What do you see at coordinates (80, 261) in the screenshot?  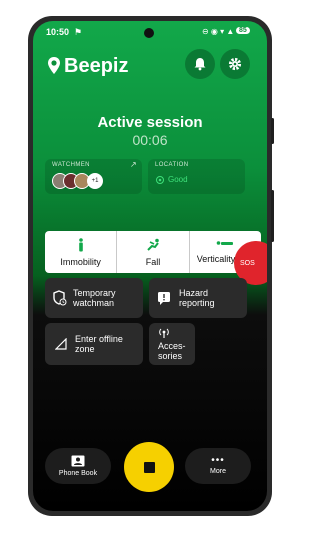 I see `mode-label: Immobility` at bounding box center [80, 261].